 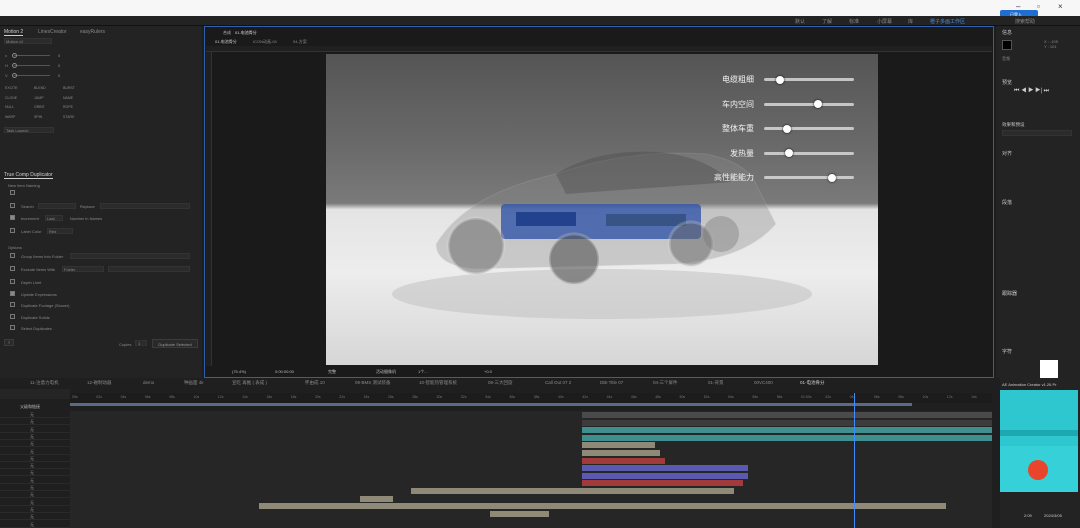 What do you see at coordinates (149, 269) in the screenshot?
I see `exclude-input` at bounding box center [149, 269].